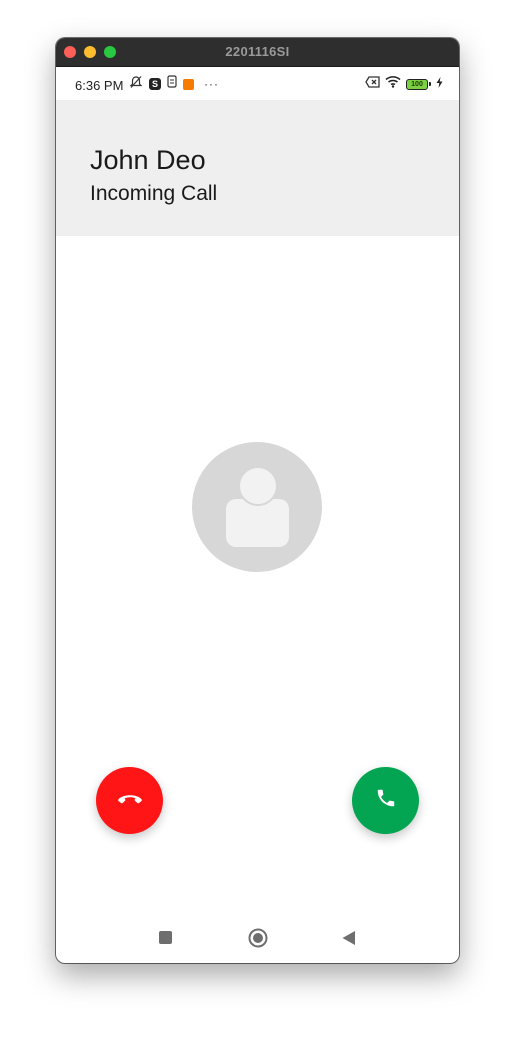  Describe the element at coordinates (165, 937) in the screenshot. I see `recents-square-icon` at that location.